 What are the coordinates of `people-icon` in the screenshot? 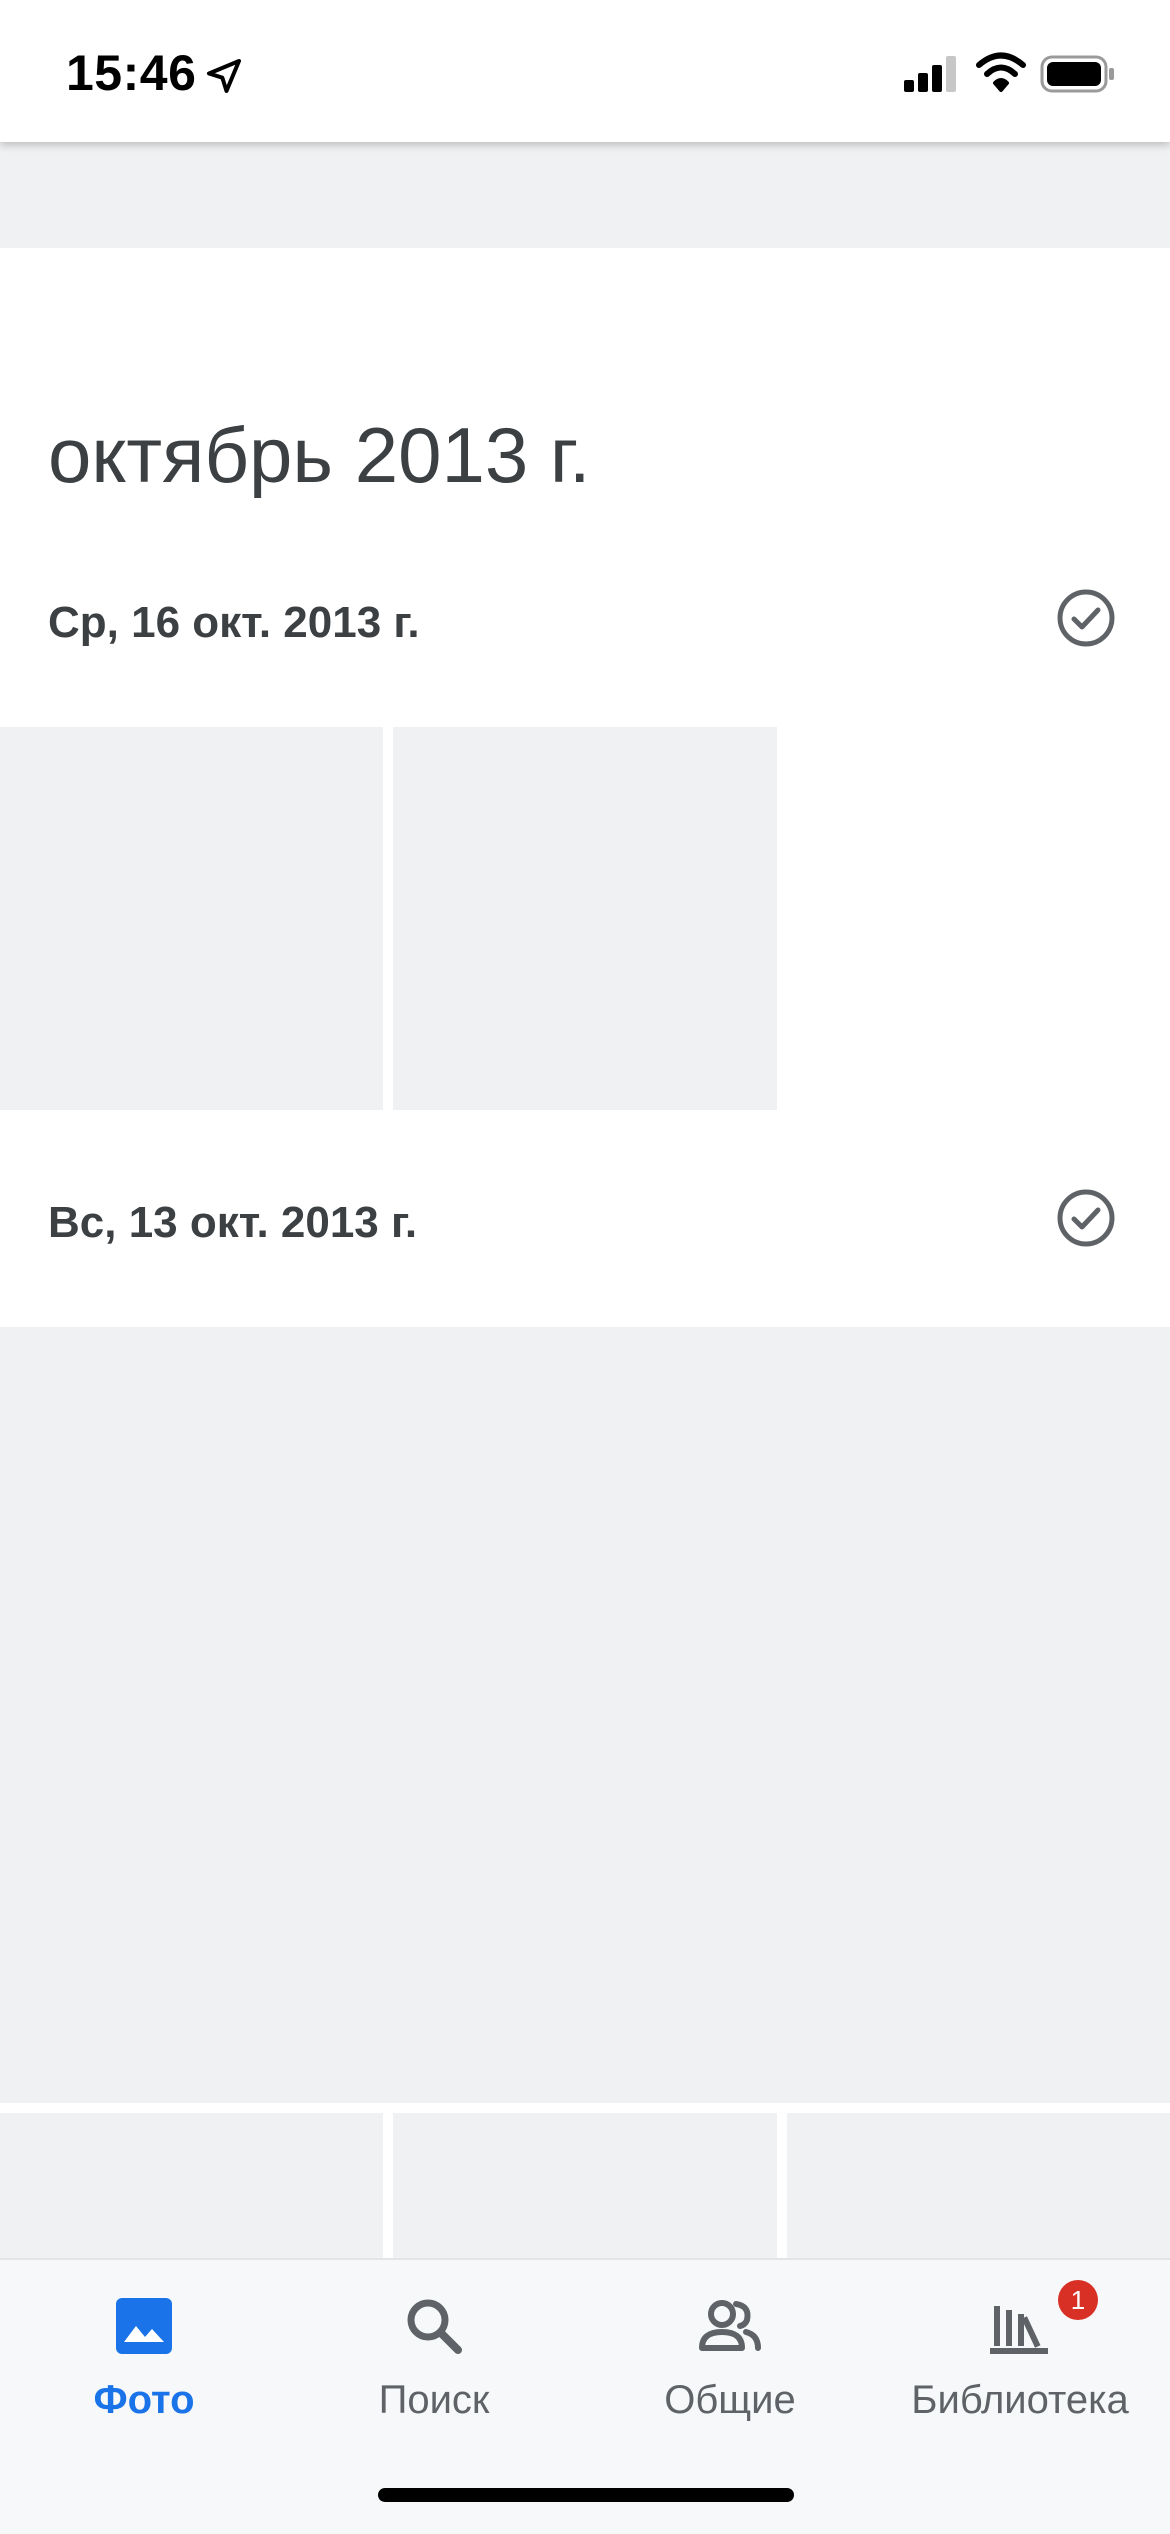 It's located at (730, 2325).